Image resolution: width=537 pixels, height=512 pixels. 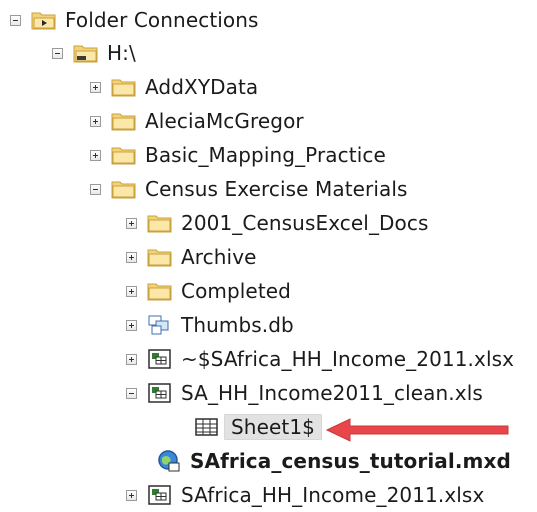 What do you see at coordinates (417, 430) in the screenshot?
I see `red-arrow-annotation` at bounding box center [417, 430].